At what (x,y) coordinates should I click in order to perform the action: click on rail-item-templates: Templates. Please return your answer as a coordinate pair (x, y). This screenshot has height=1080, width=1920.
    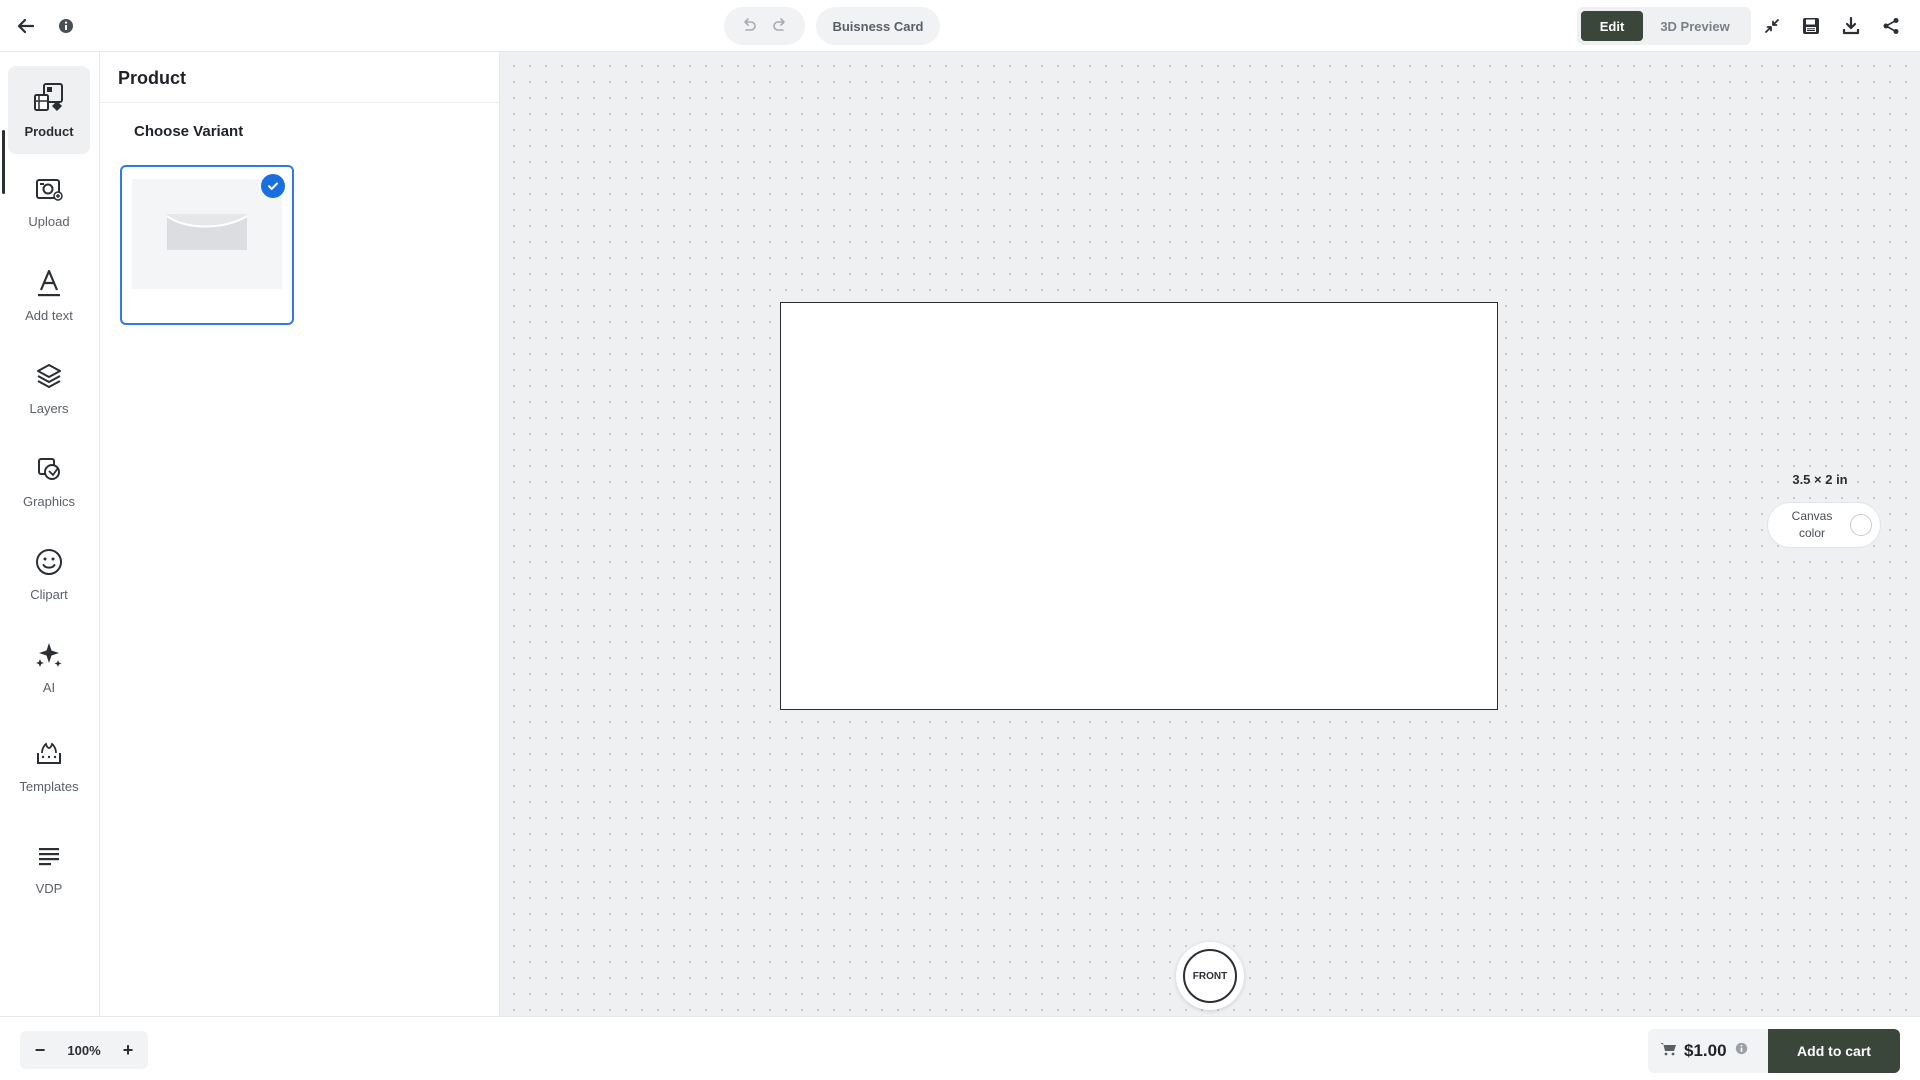
    Looking at the image, I should click on (49, 765).